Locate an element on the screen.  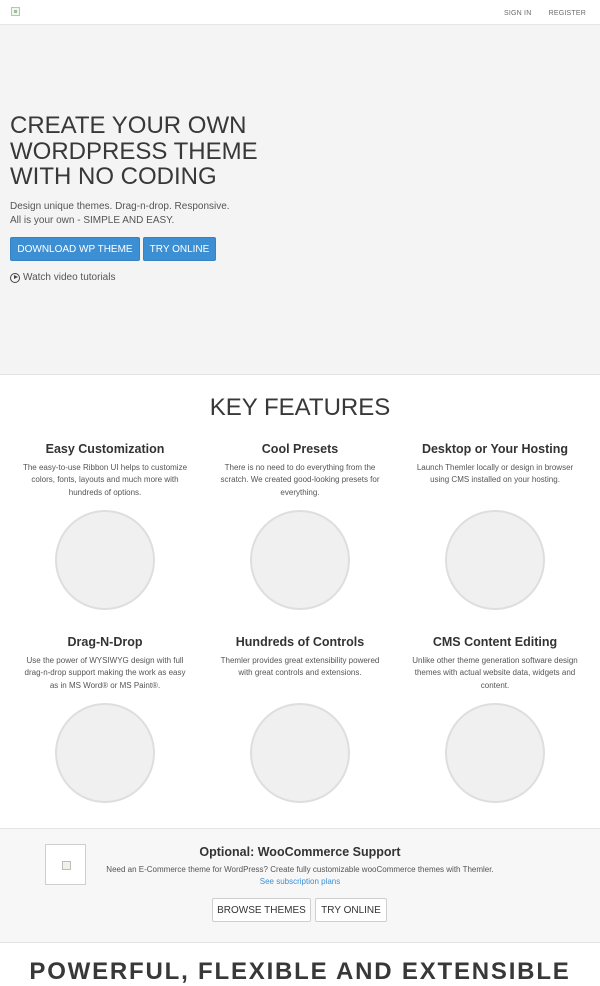
section-title: POWERFUL, FLEXIBLE AND EXTENSIBLE is located at coordinates (300, 971).